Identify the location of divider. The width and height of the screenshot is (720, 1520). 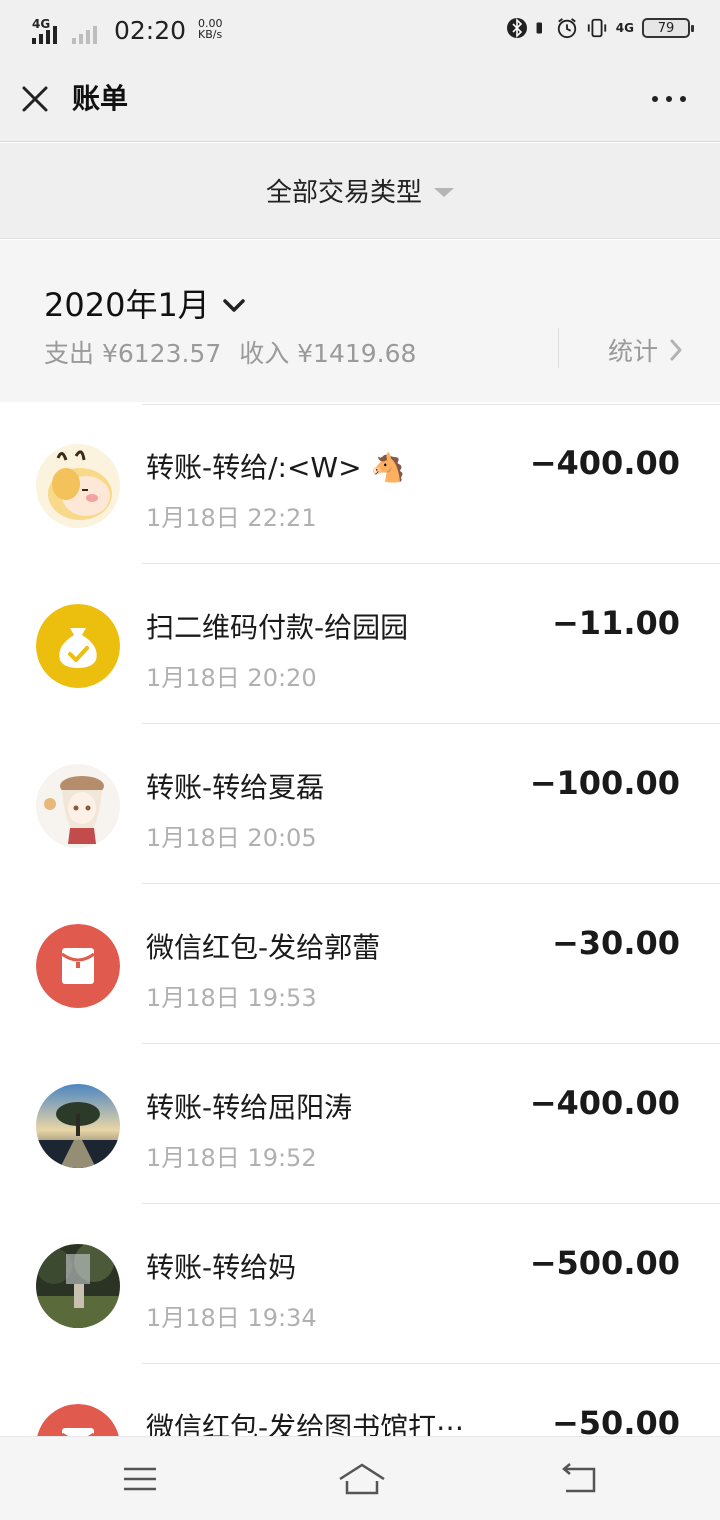
(558, 348).